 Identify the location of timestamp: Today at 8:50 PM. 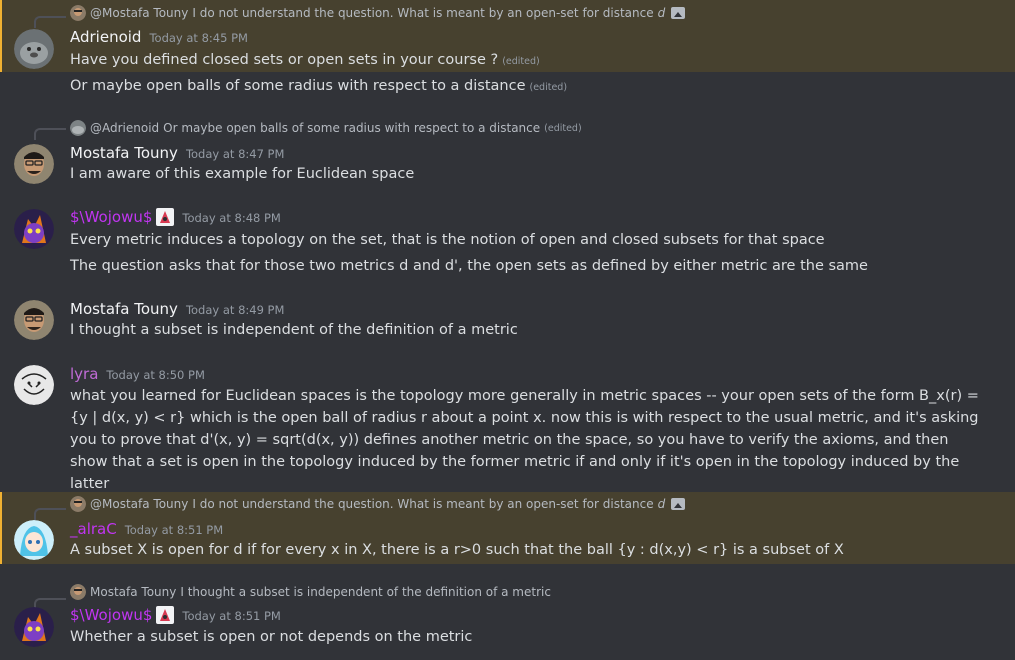
(155, 375).